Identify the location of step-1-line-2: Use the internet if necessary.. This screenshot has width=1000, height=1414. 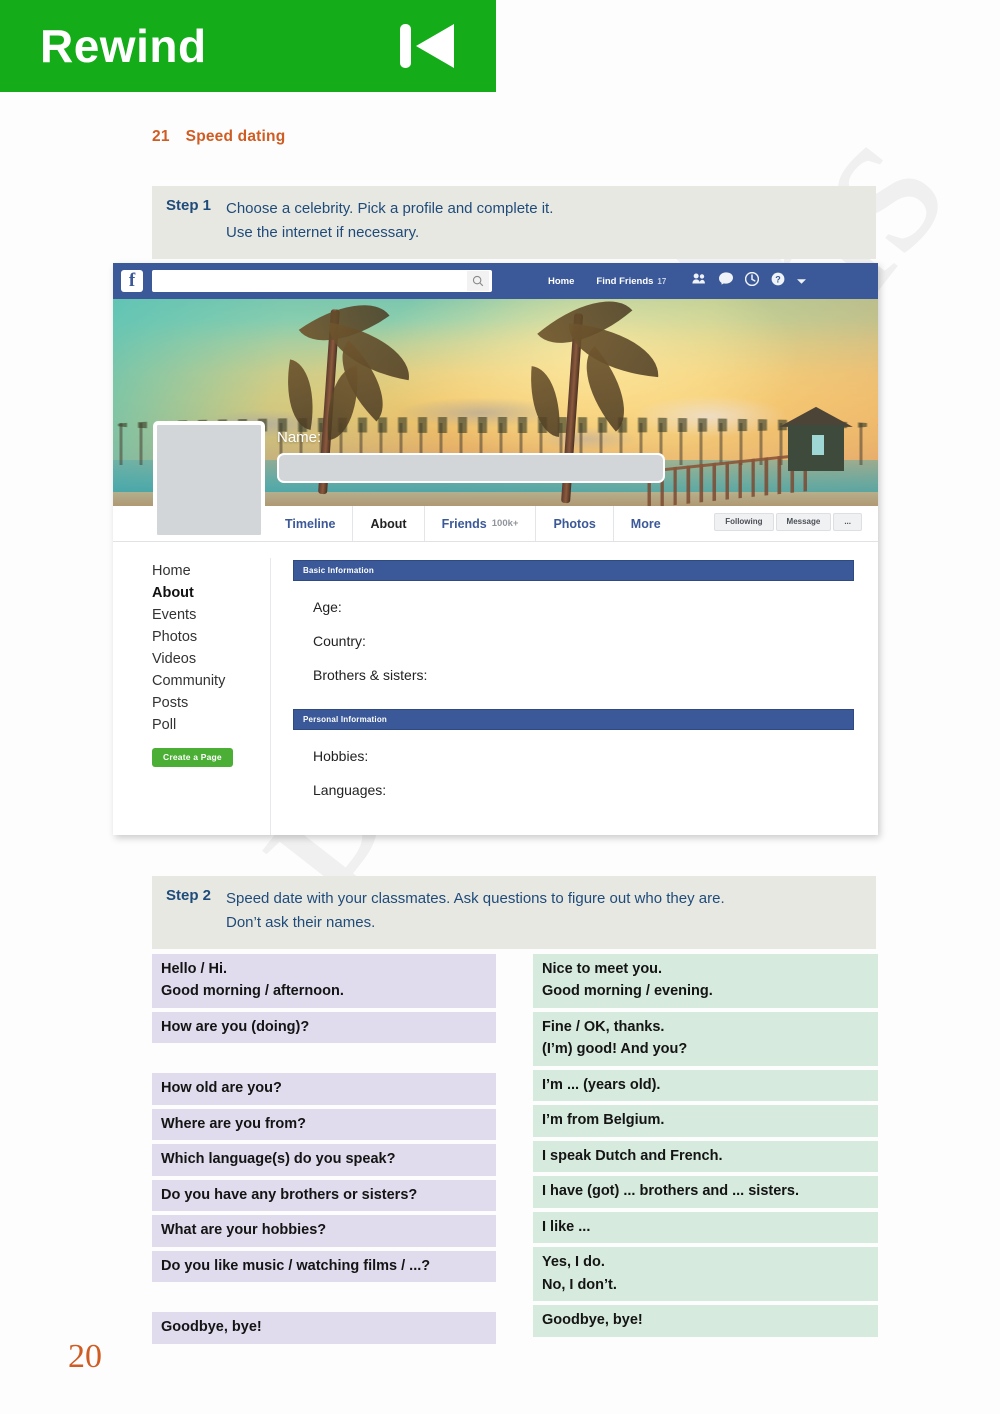
(323, 233).